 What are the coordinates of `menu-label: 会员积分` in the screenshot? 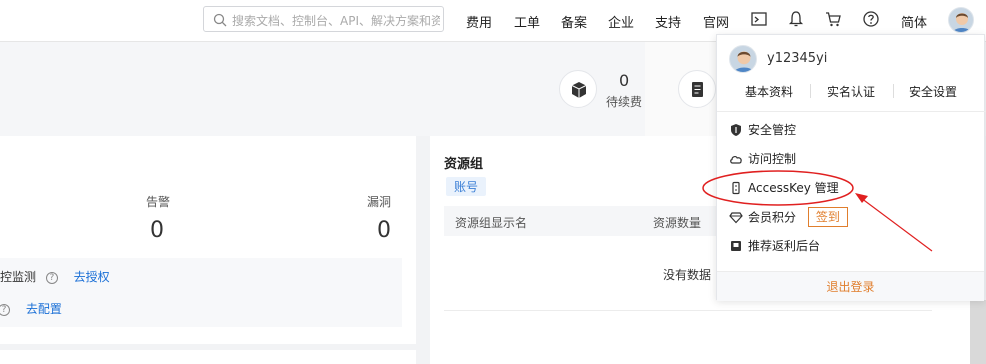 It's located at (772, 217).